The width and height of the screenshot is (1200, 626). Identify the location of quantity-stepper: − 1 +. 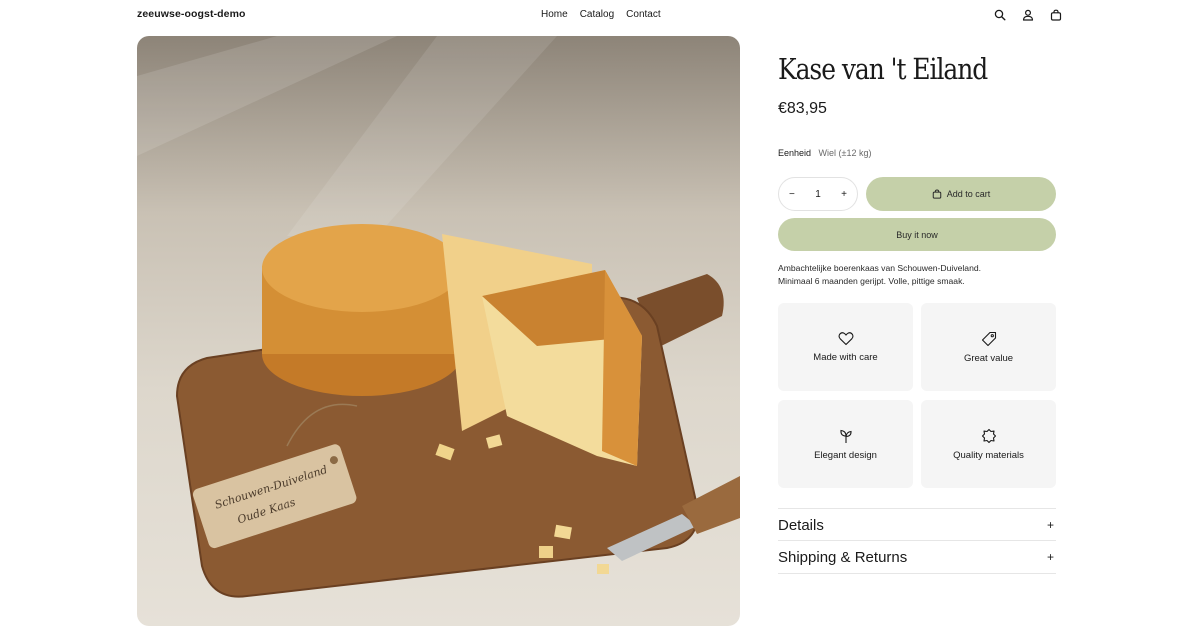
(818, 194).